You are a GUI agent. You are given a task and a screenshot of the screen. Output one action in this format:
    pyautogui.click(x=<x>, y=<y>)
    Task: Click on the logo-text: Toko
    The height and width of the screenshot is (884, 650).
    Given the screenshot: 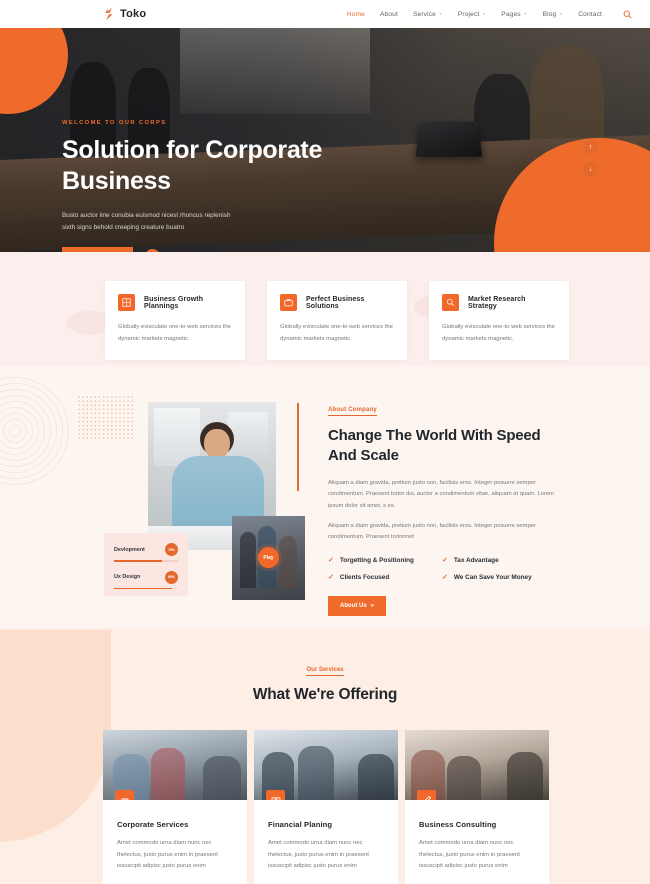 What is the action you would take?
    pyautogui.click(x=133, y=14)
    